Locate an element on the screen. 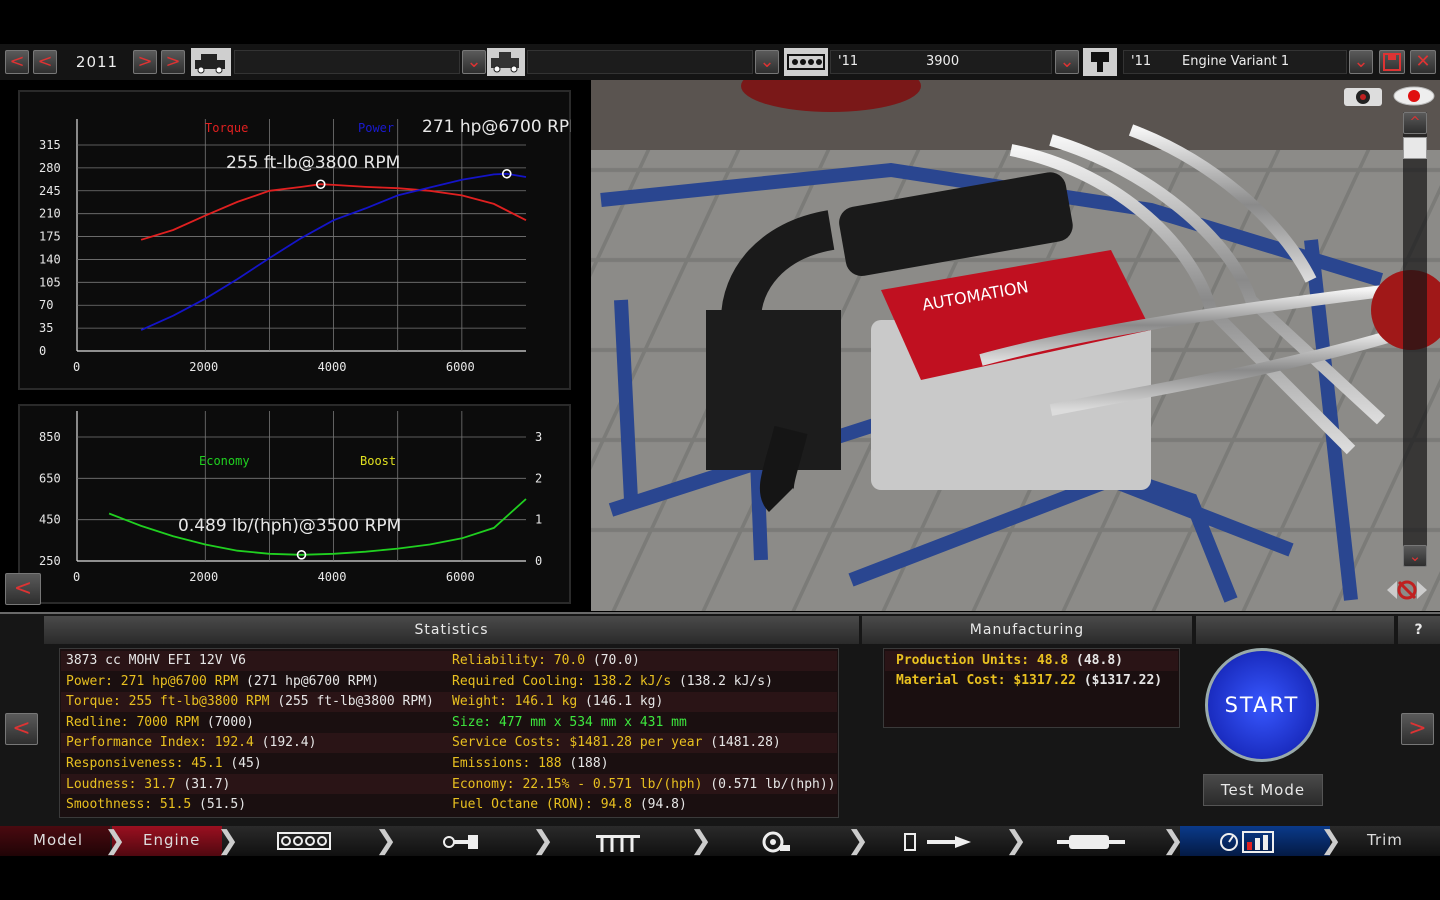  power-chart-y-tick-label: 70 is located at coordinates (46, 305).